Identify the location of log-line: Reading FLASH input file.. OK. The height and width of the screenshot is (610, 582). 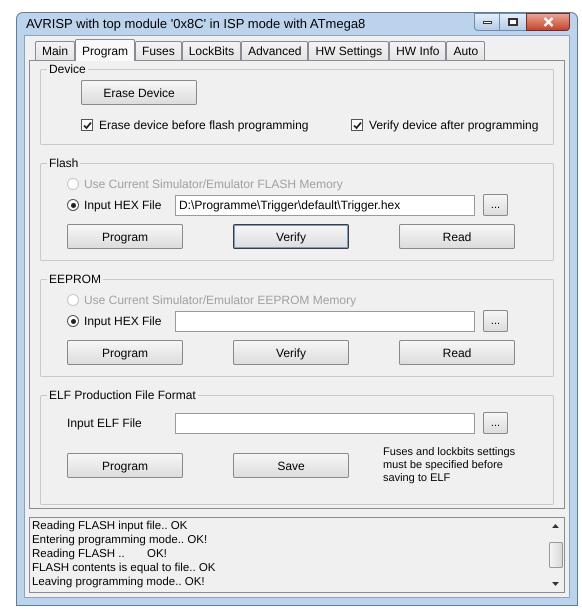
(110, 526).